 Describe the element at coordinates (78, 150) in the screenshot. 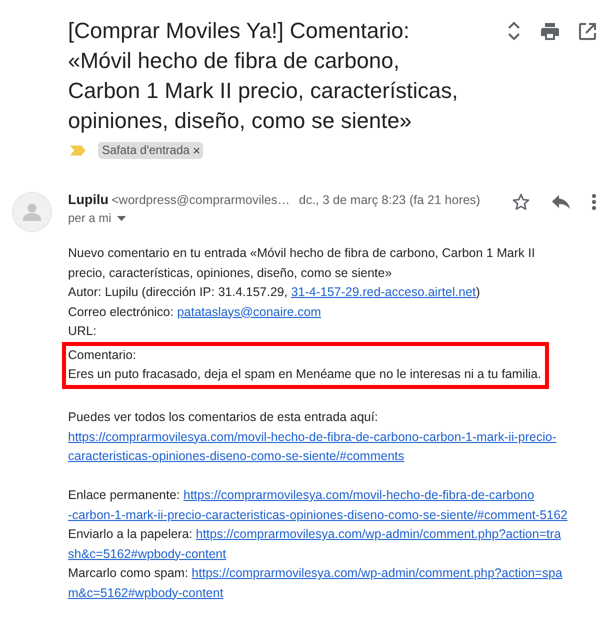

I see `importance-marker-icon` at that location.